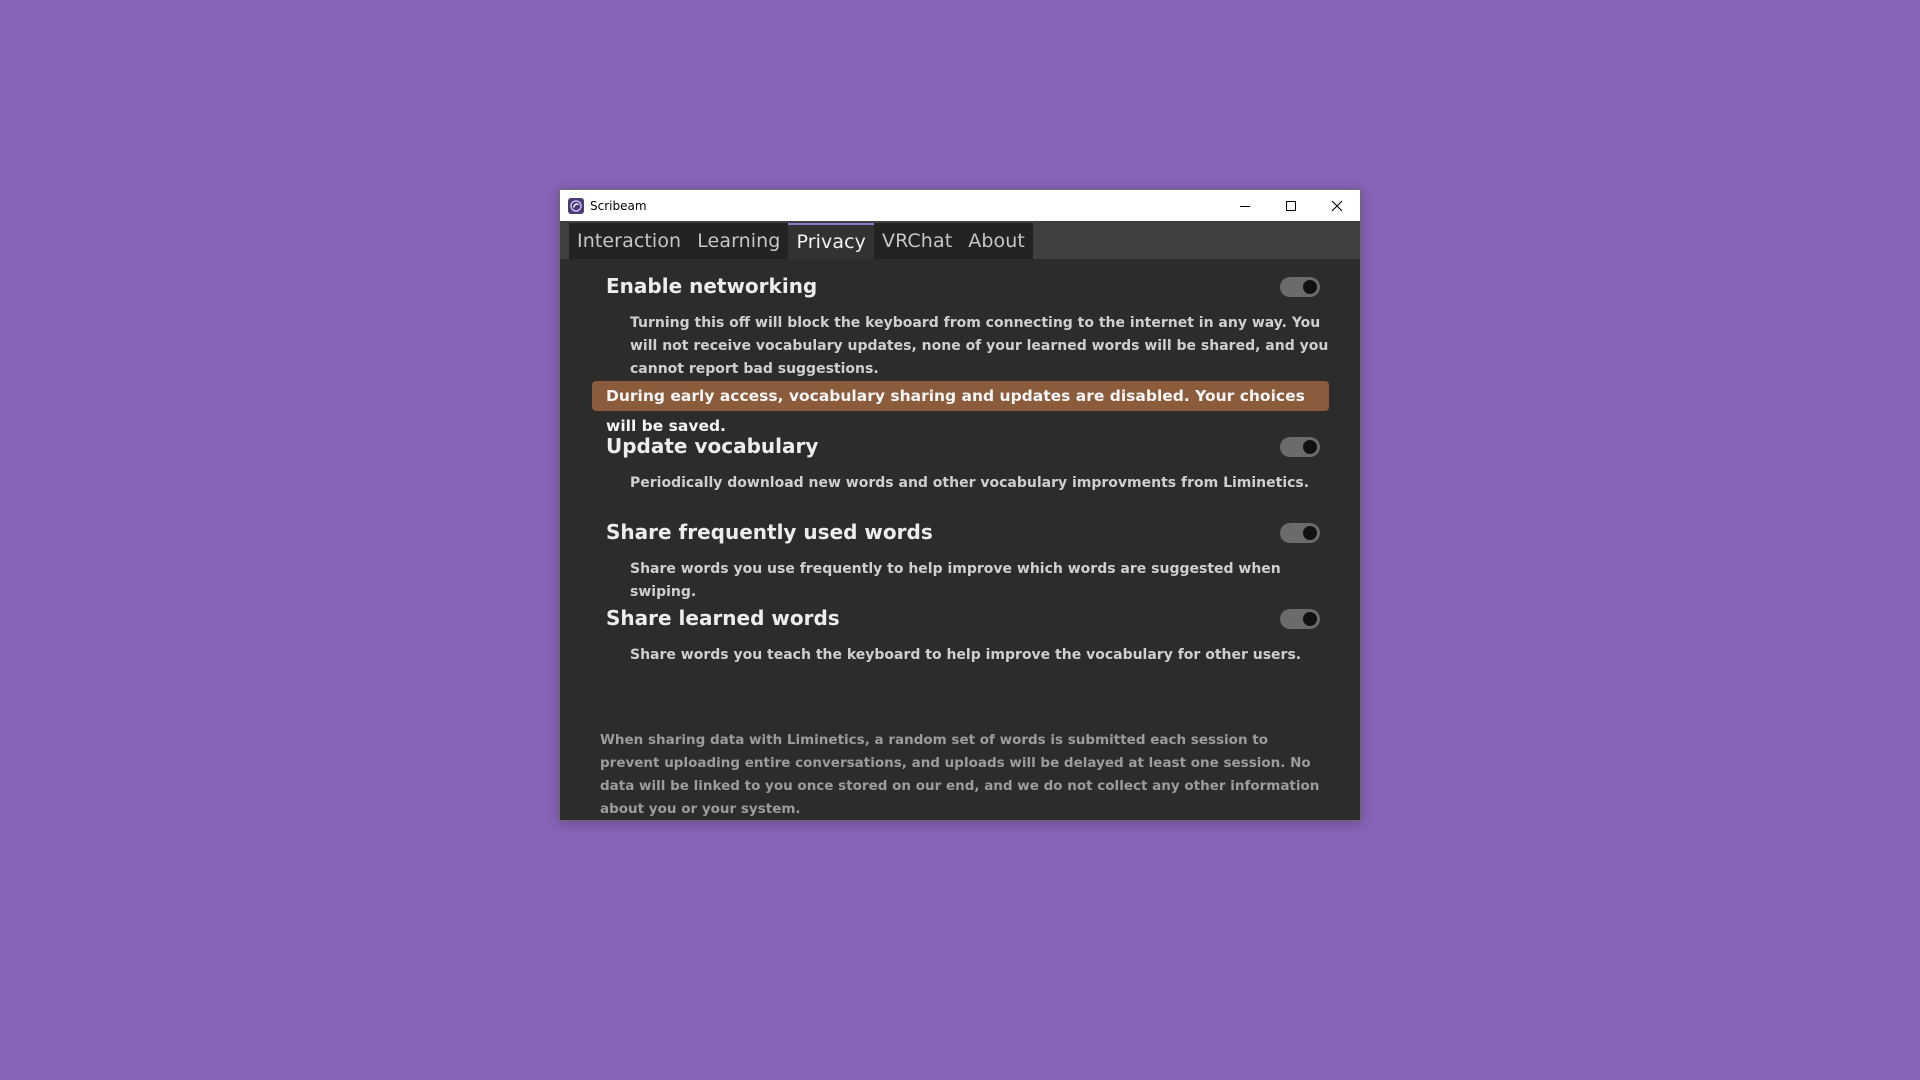  I want to click on share-frequent-title: Share frequently used words, so click(769, 532).